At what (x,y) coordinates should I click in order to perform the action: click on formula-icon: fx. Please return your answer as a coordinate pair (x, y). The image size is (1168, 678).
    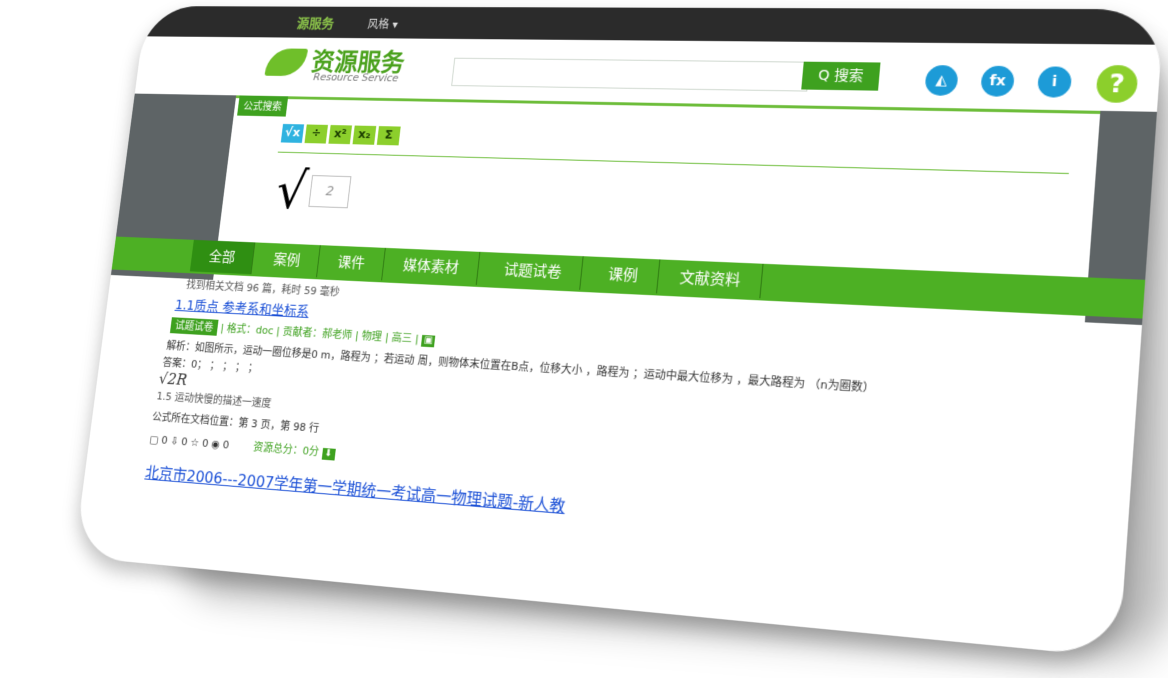
    Looking at the image, I should click on (998, 81).